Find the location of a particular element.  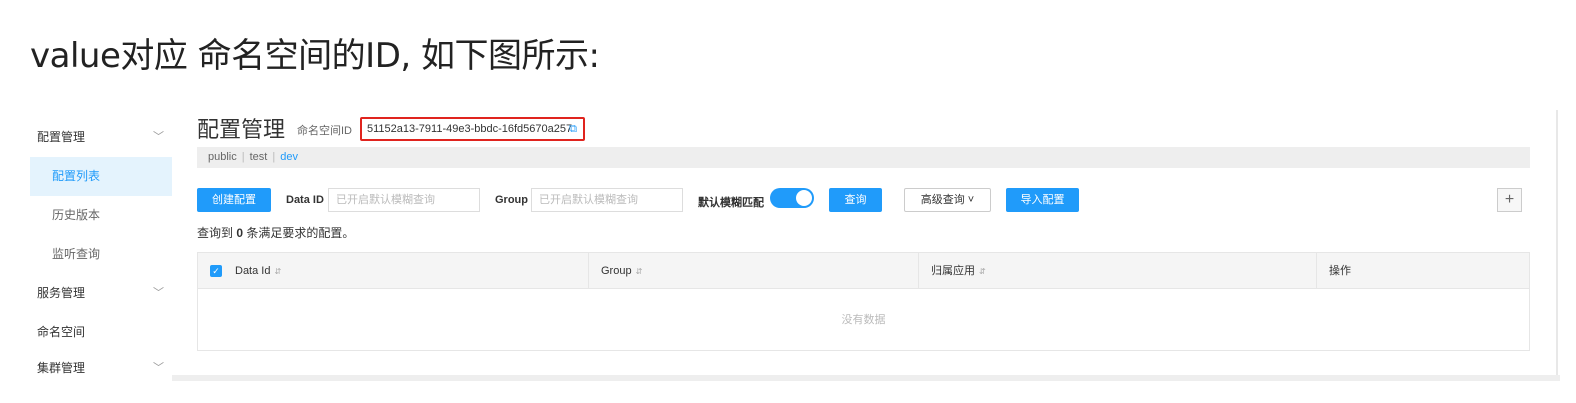

sidebar-item-config-management: 配置管理 ﹀ is located at coordinates (101, 137).